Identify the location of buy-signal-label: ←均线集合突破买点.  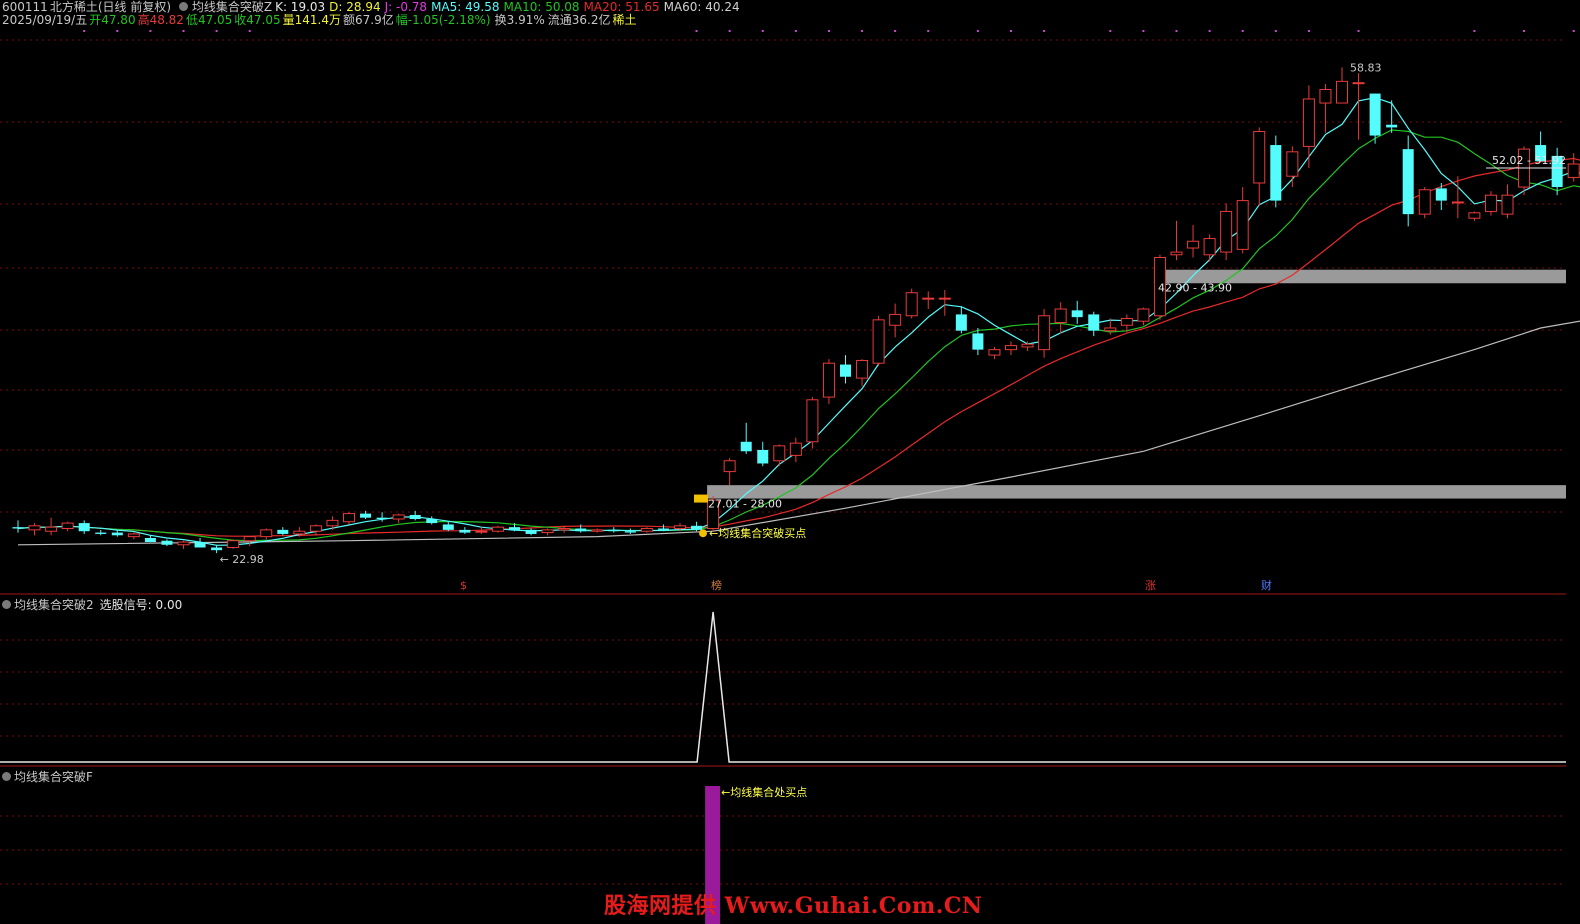
(757, 533).